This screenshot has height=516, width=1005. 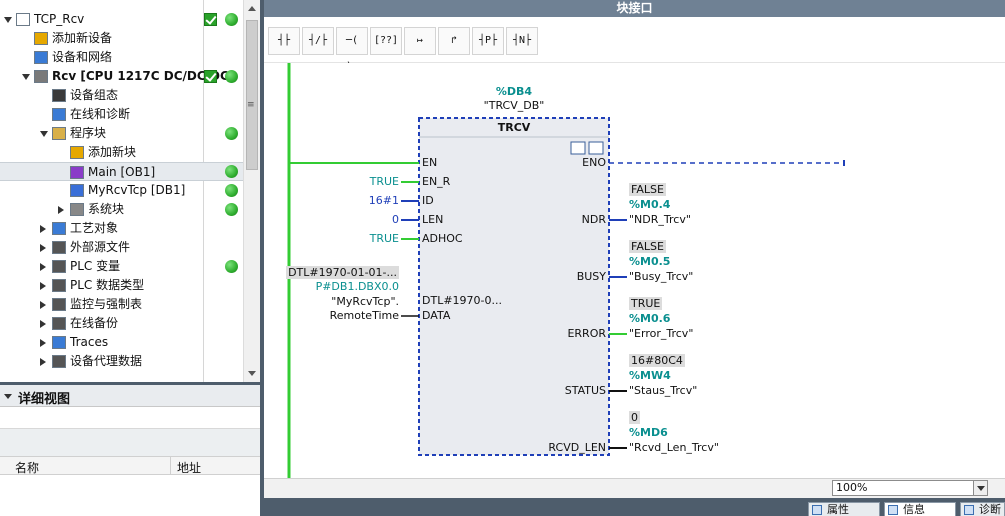 What do you see at coordinates (352, 49) in the screenshot?
I see `coil-button: ─( )─` at bounding box center [352, 49].